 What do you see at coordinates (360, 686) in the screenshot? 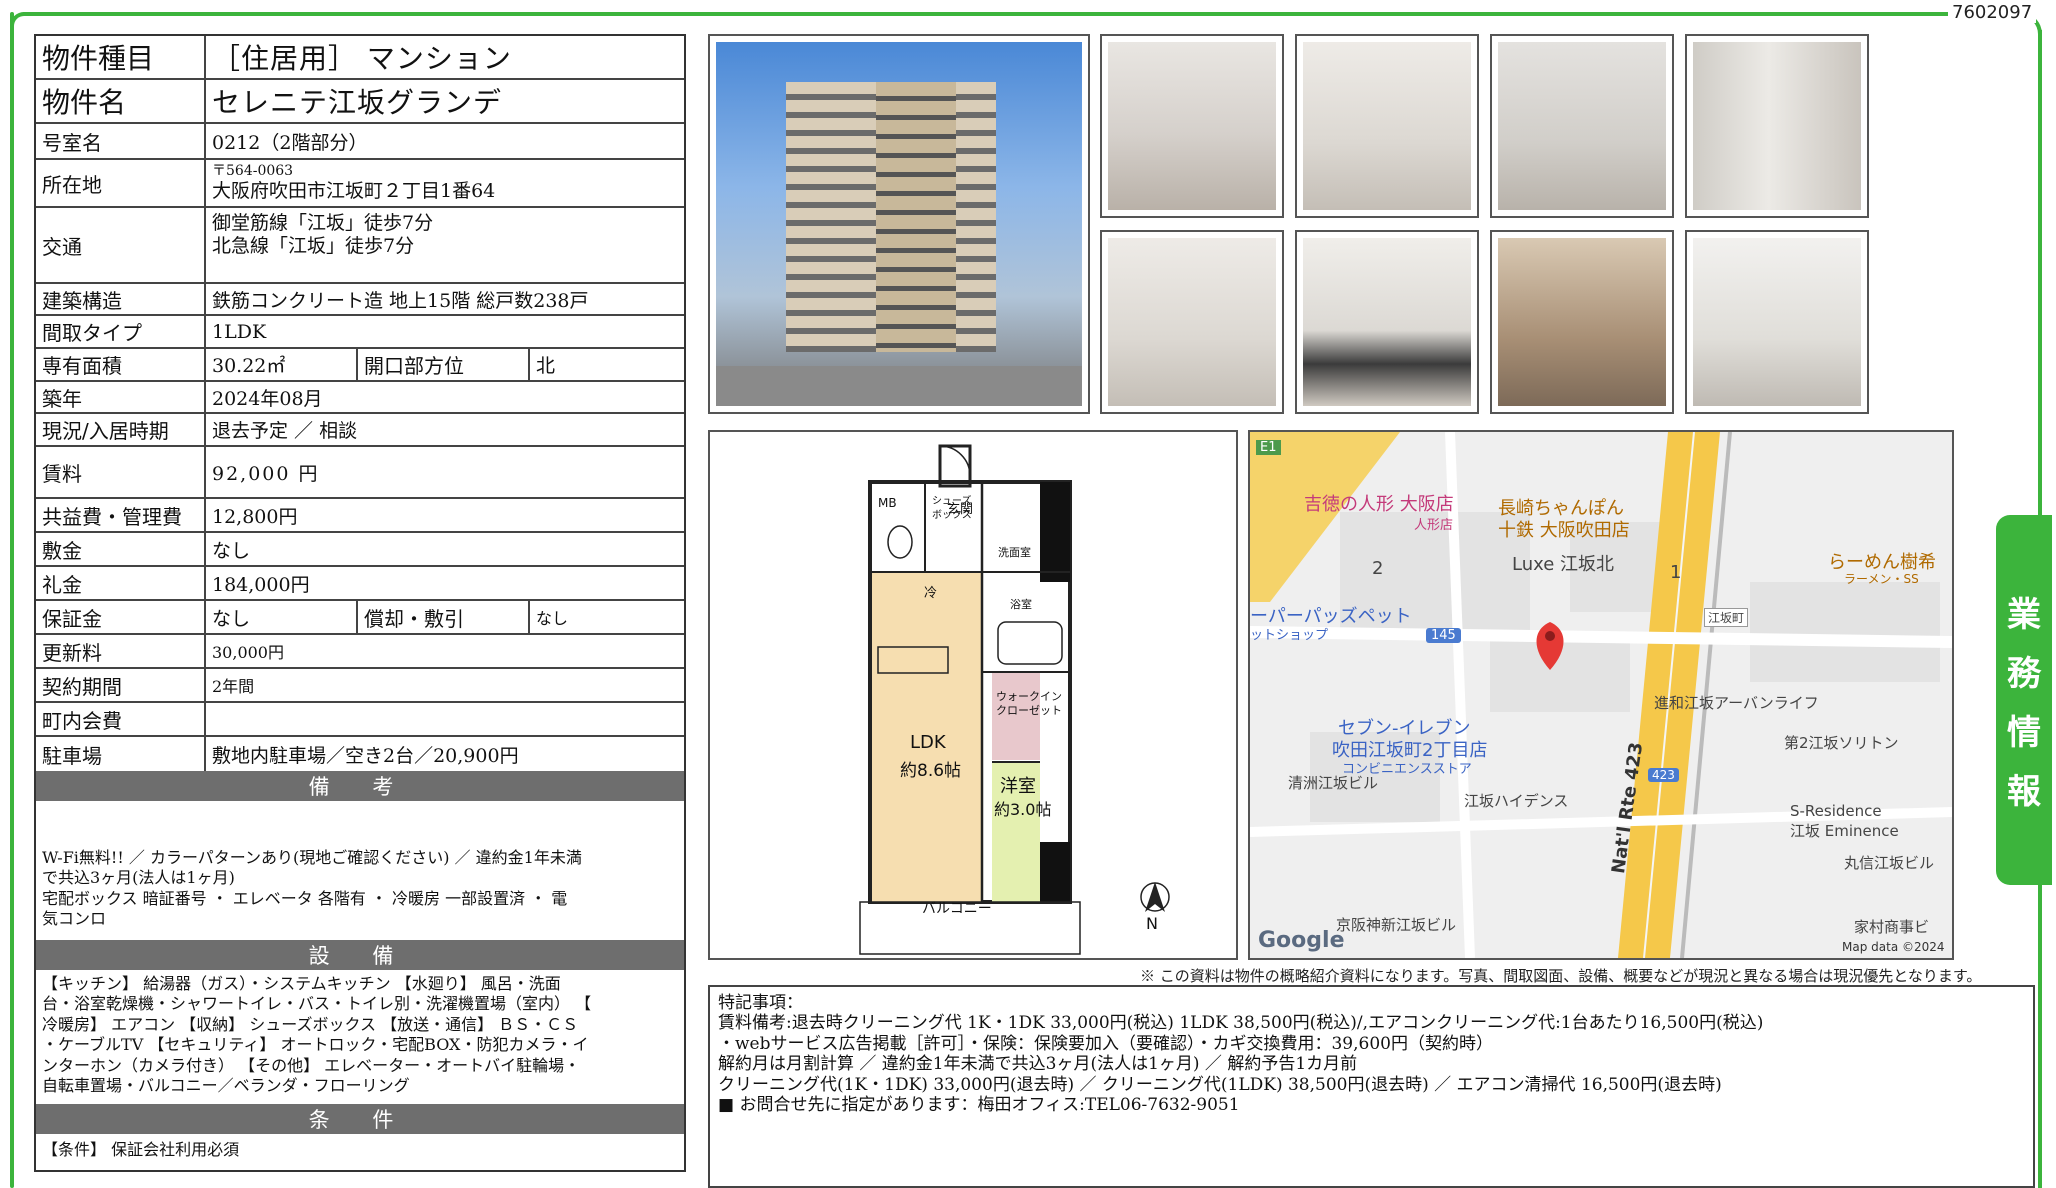
I see `row-contract: 契約期間 2年間` at bounding box center [360, 686].